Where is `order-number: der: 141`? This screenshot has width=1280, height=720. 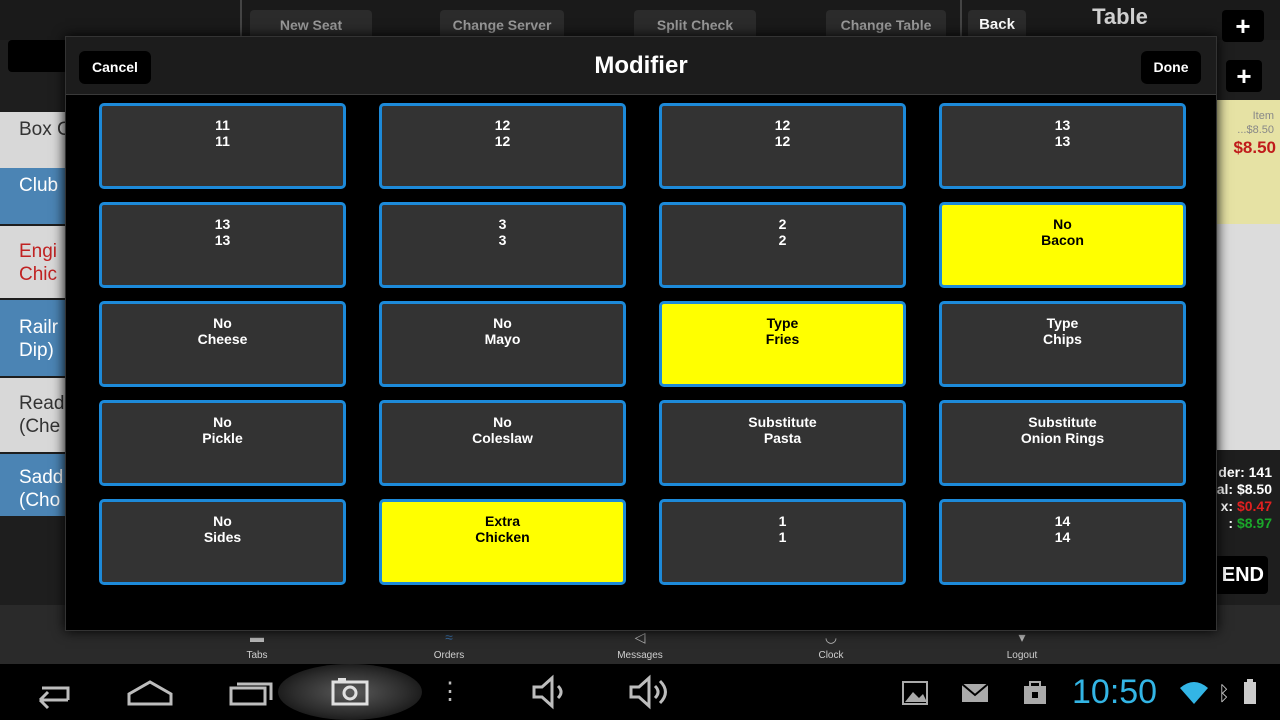 order-number: der: 141 is located at coordinates (1245, 472).